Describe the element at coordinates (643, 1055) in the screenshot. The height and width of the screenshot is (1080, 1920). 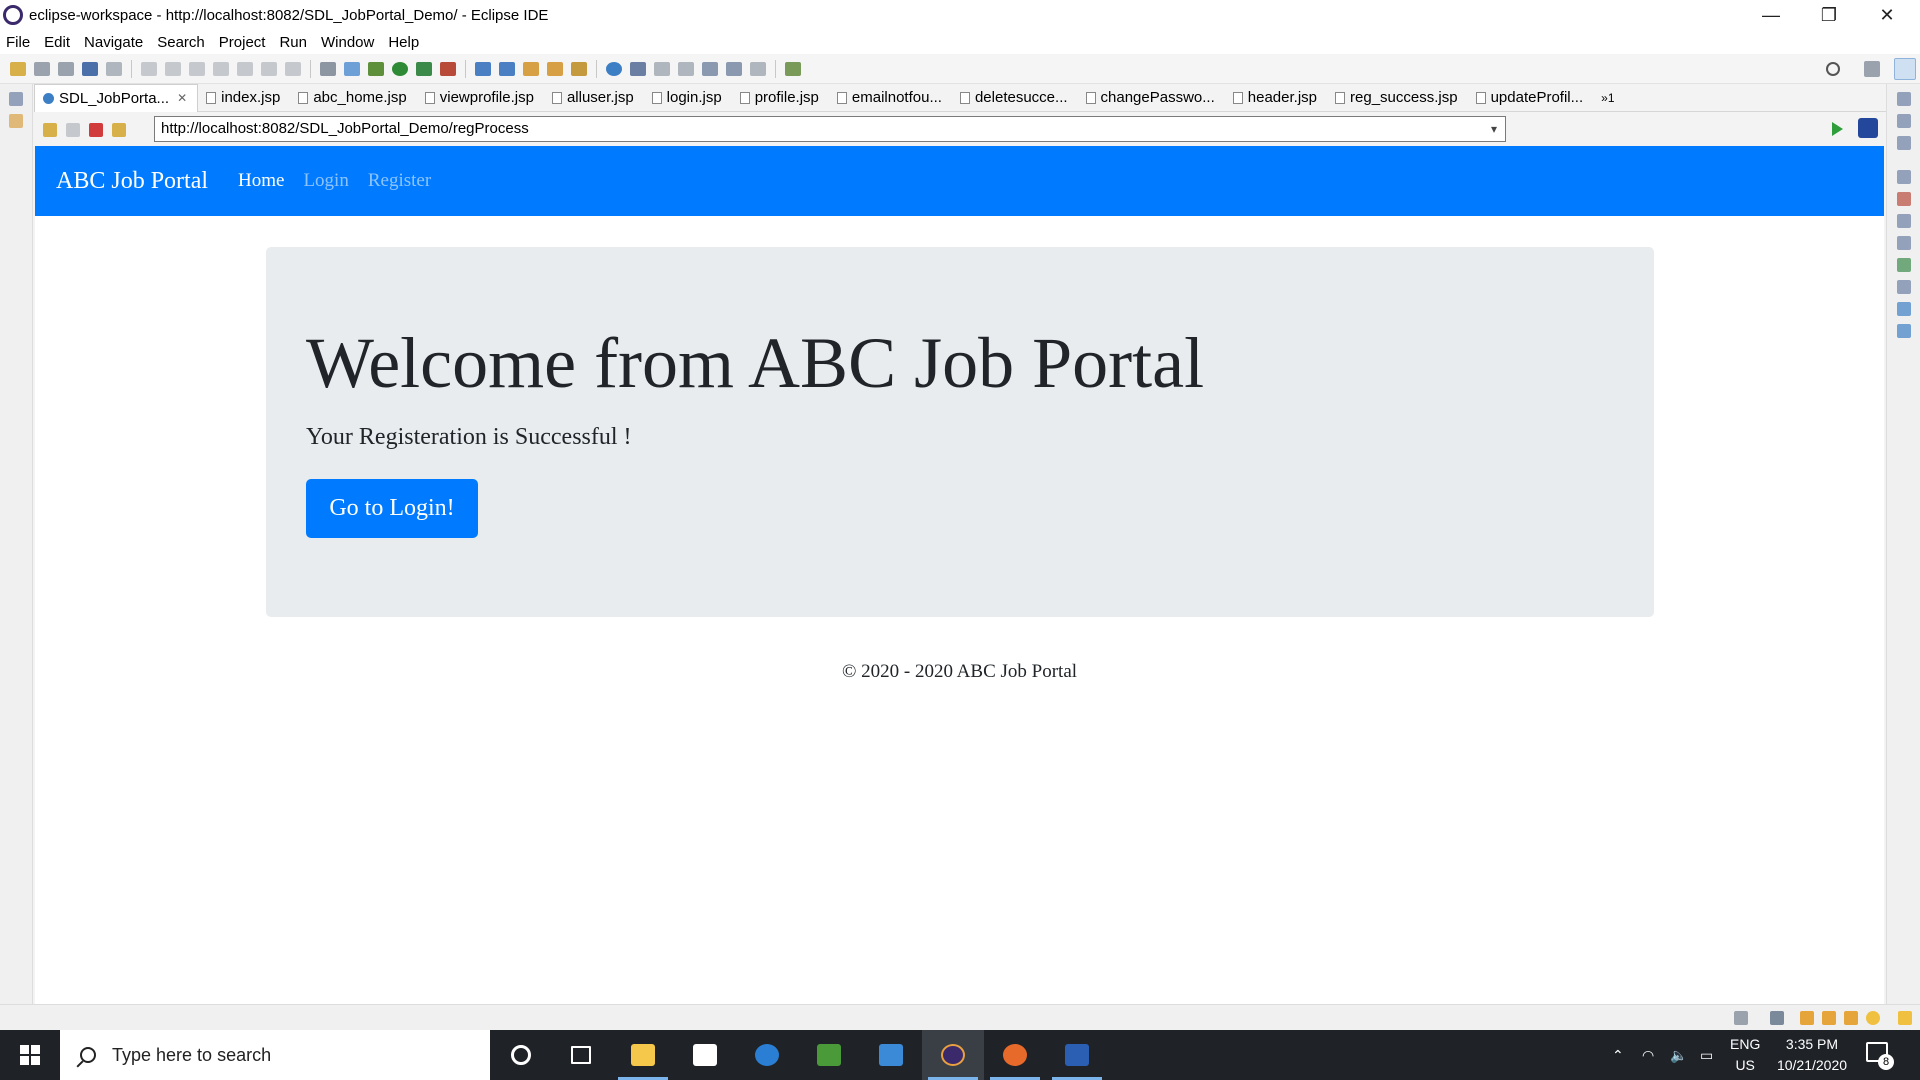
I see `taskbar-file-explorer` at that location.